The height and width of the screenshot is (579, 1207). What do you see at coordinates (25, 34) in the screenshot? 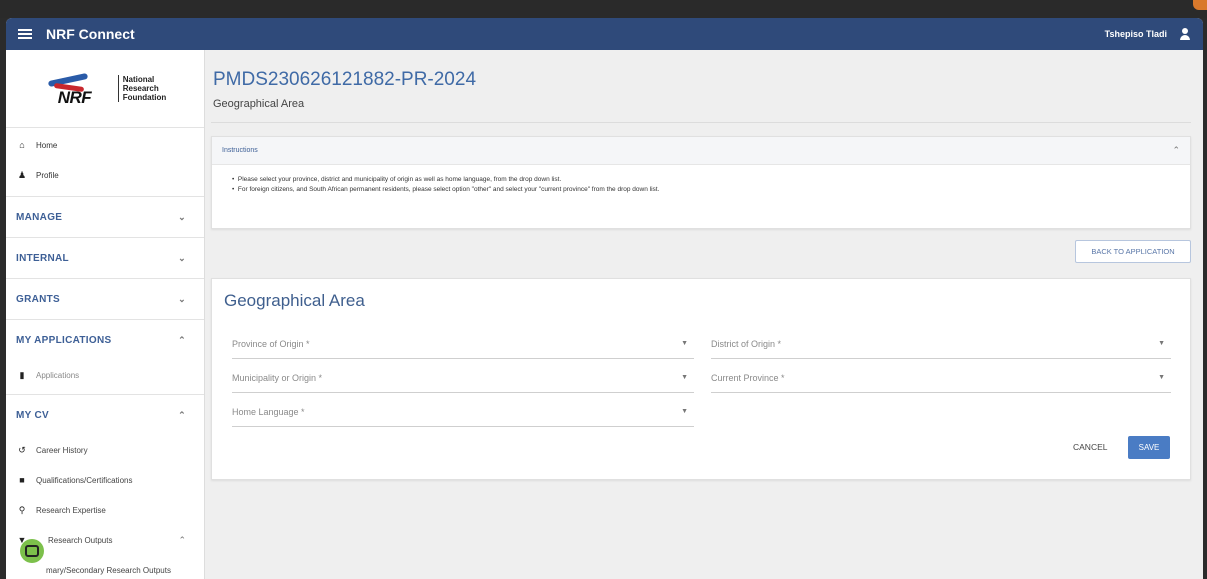
I see `hamburger-menu-icon` at bounding box center [25, 34].